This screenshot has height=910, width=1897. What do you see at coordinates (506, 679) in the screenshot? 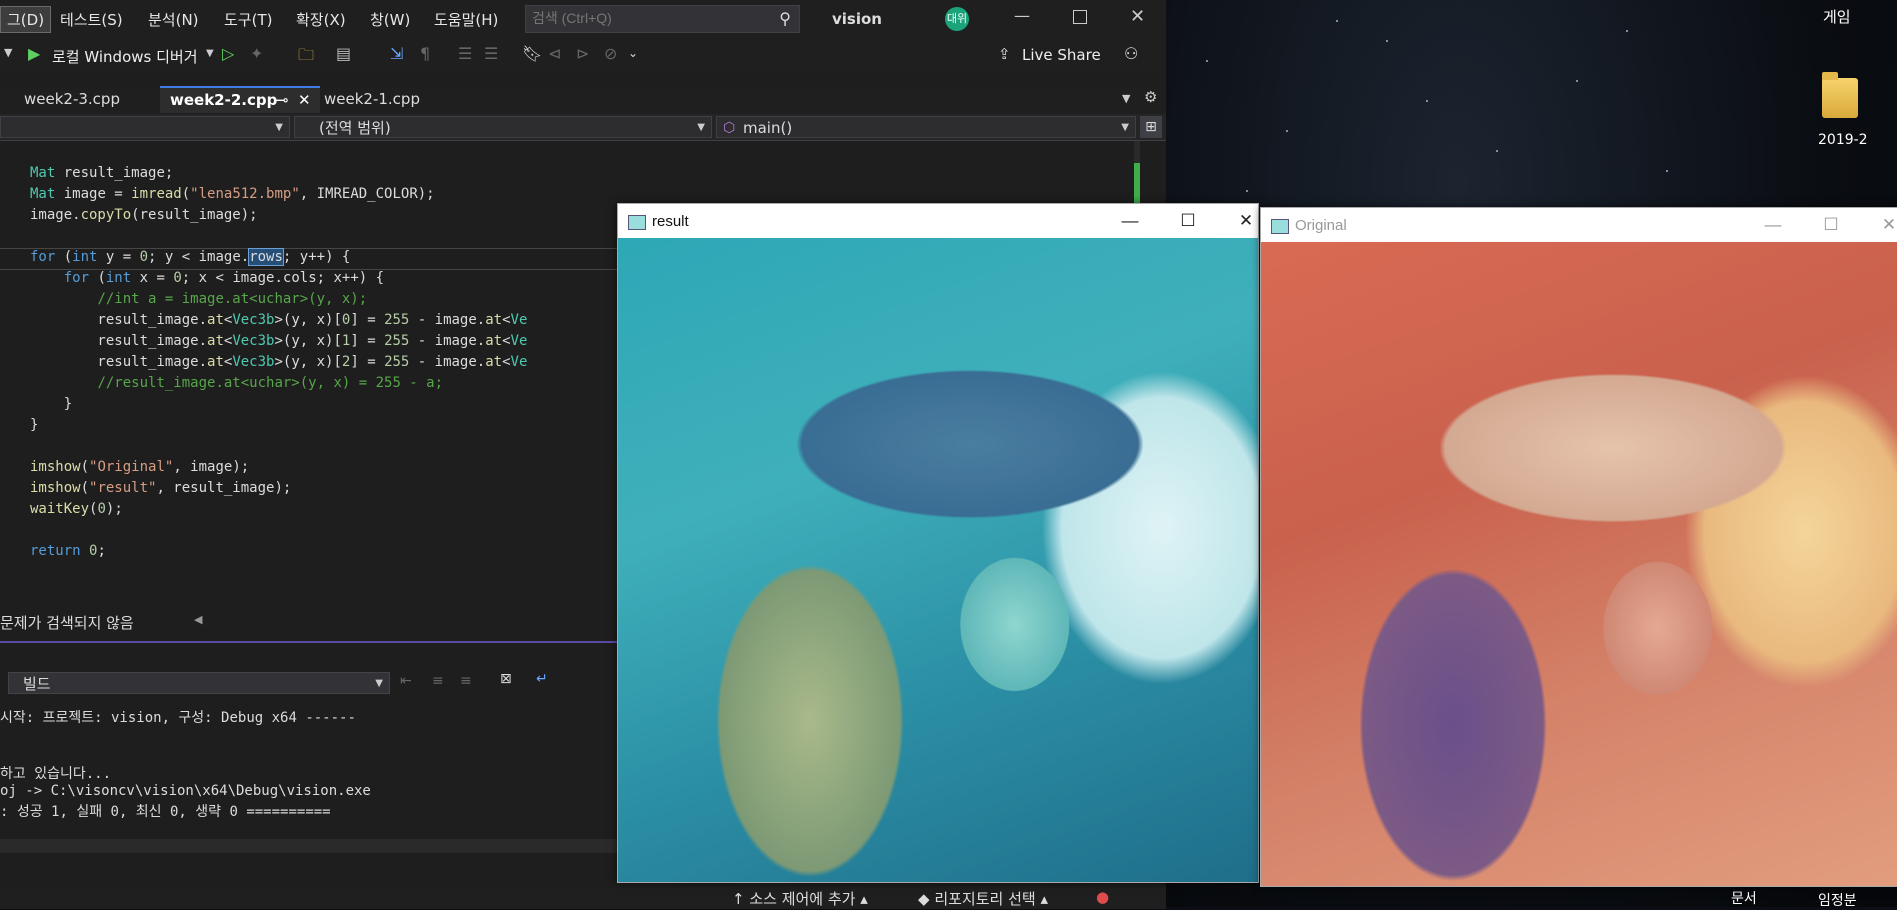
I see `clear-all-icon: ⊠` at bounding box center [506, 679].